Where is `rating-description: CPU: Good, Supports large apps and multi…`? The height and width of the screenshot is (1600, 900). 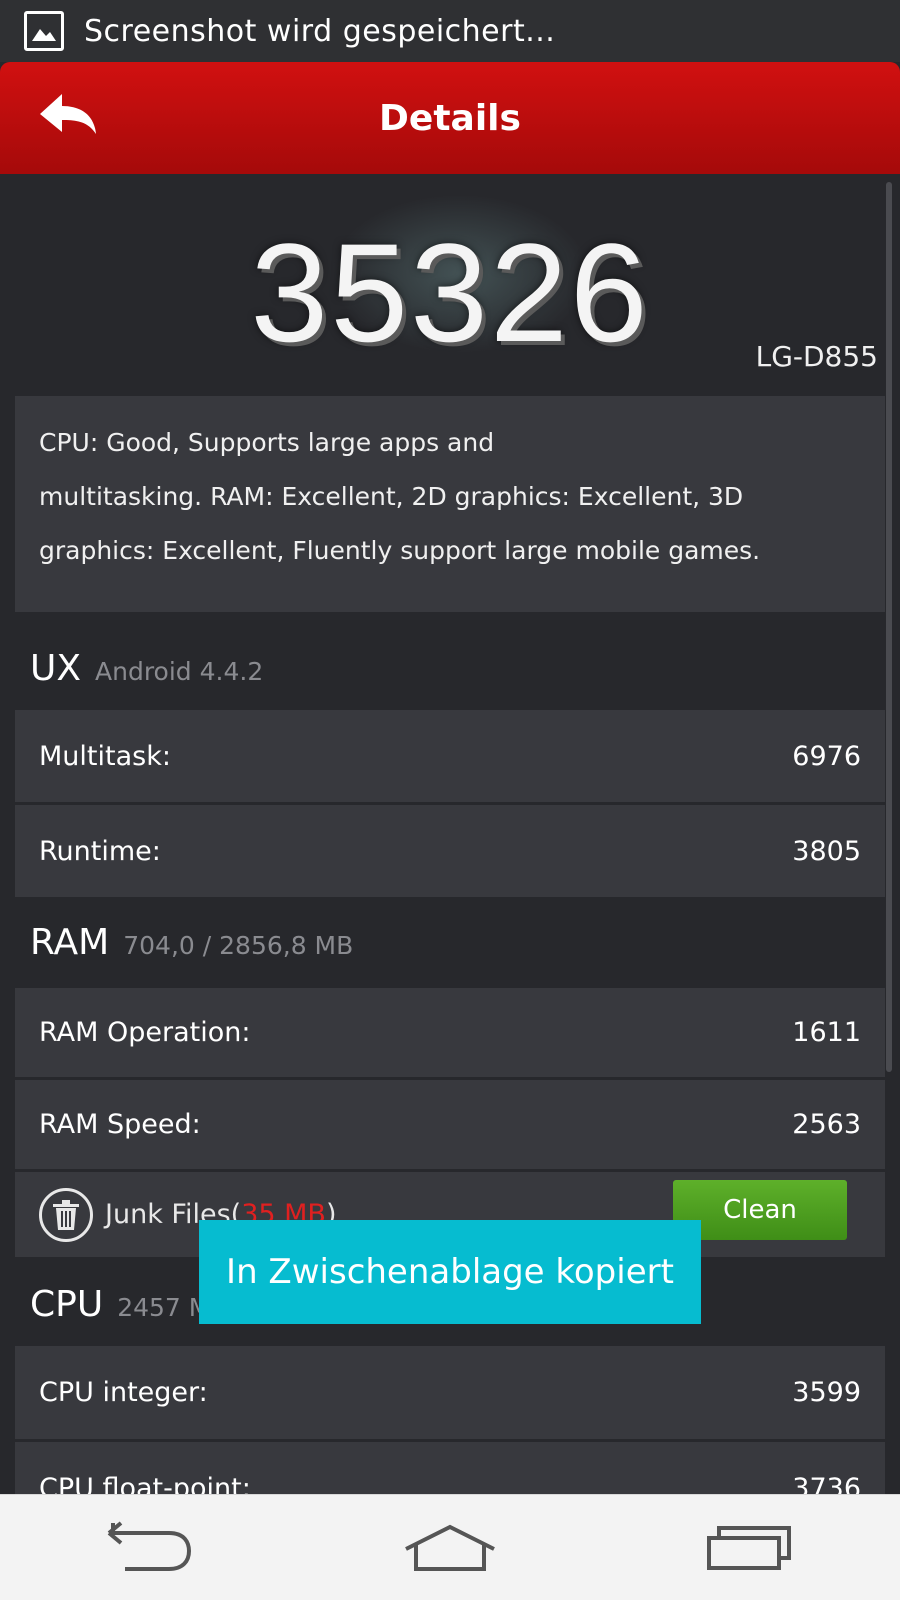 rating-description: CPU: Good, Supports large apps and multi… is located at coordinates (450, 504).